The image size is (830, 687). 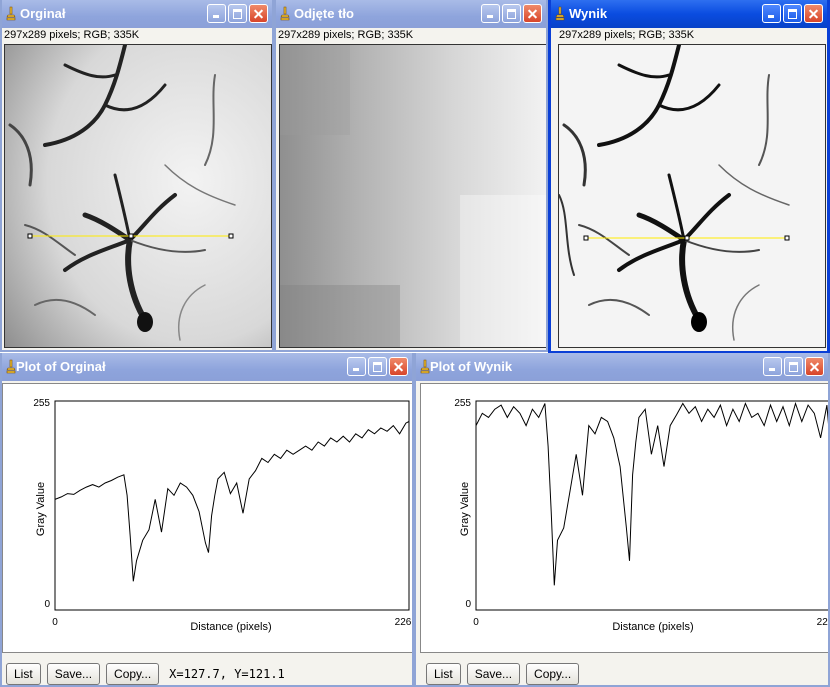 I want to click on image-canvas-background, so click(x=412, y=196).